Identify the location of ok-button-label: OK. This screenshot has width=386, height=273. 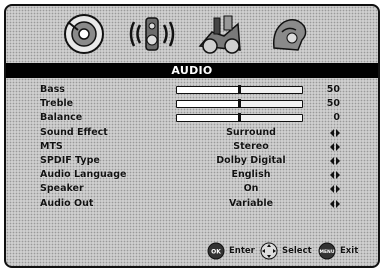
(216, 252).